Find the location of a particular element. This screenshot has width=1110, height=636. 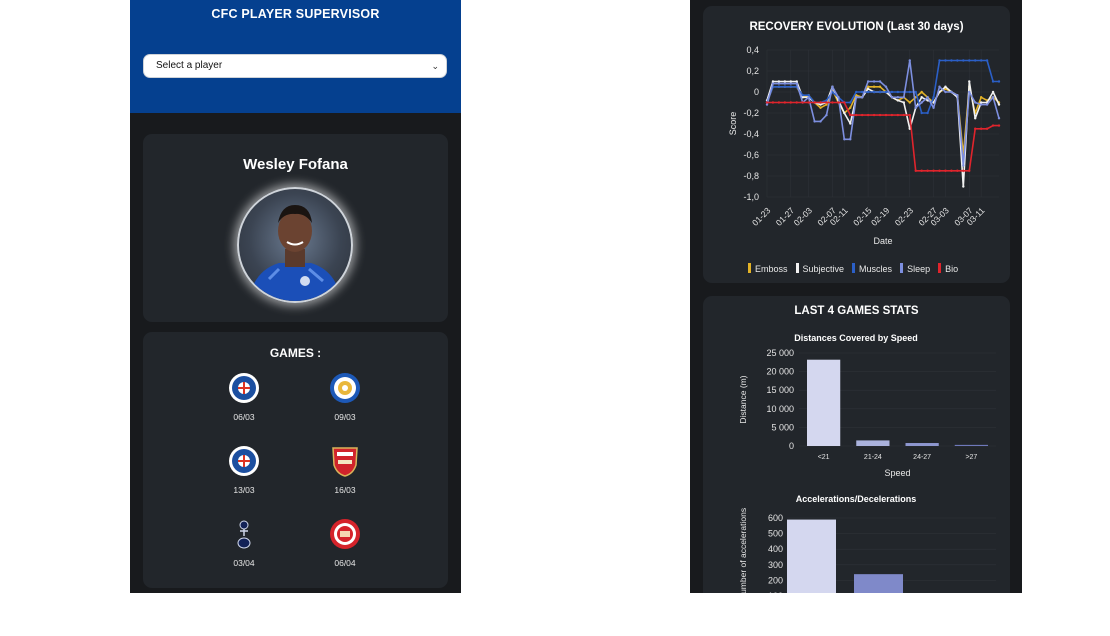

x-tick-label: 01-23 is located at coordinates (761, 216).